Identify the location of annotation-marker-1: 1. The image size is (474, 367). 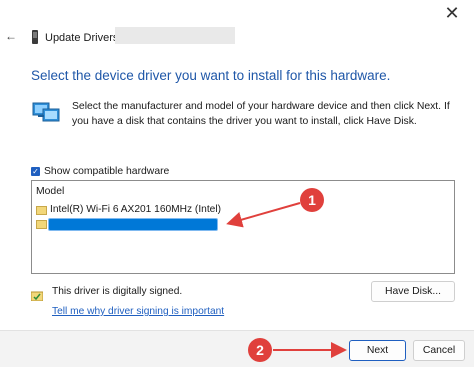
(312, 200).